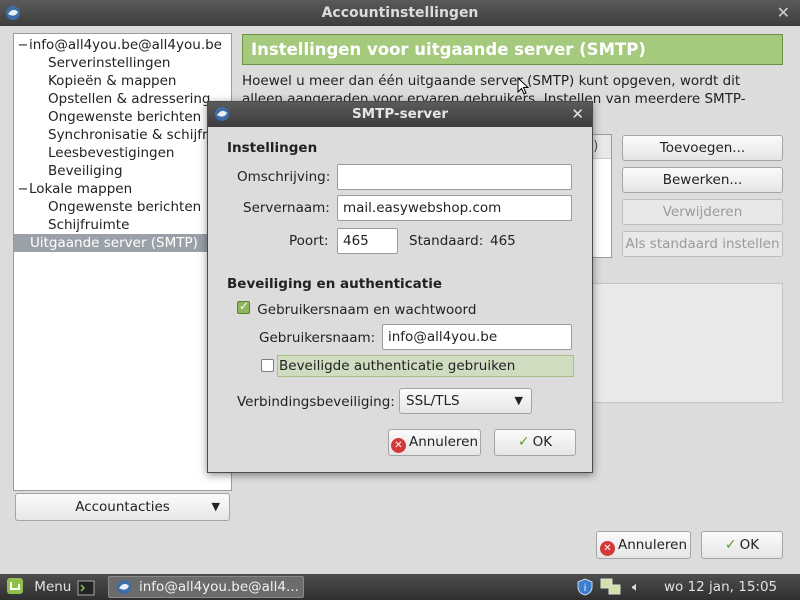 The width and height of the screenshot is (800, 600). I want to click on secure-auth-checkbox, so click(267, 365).